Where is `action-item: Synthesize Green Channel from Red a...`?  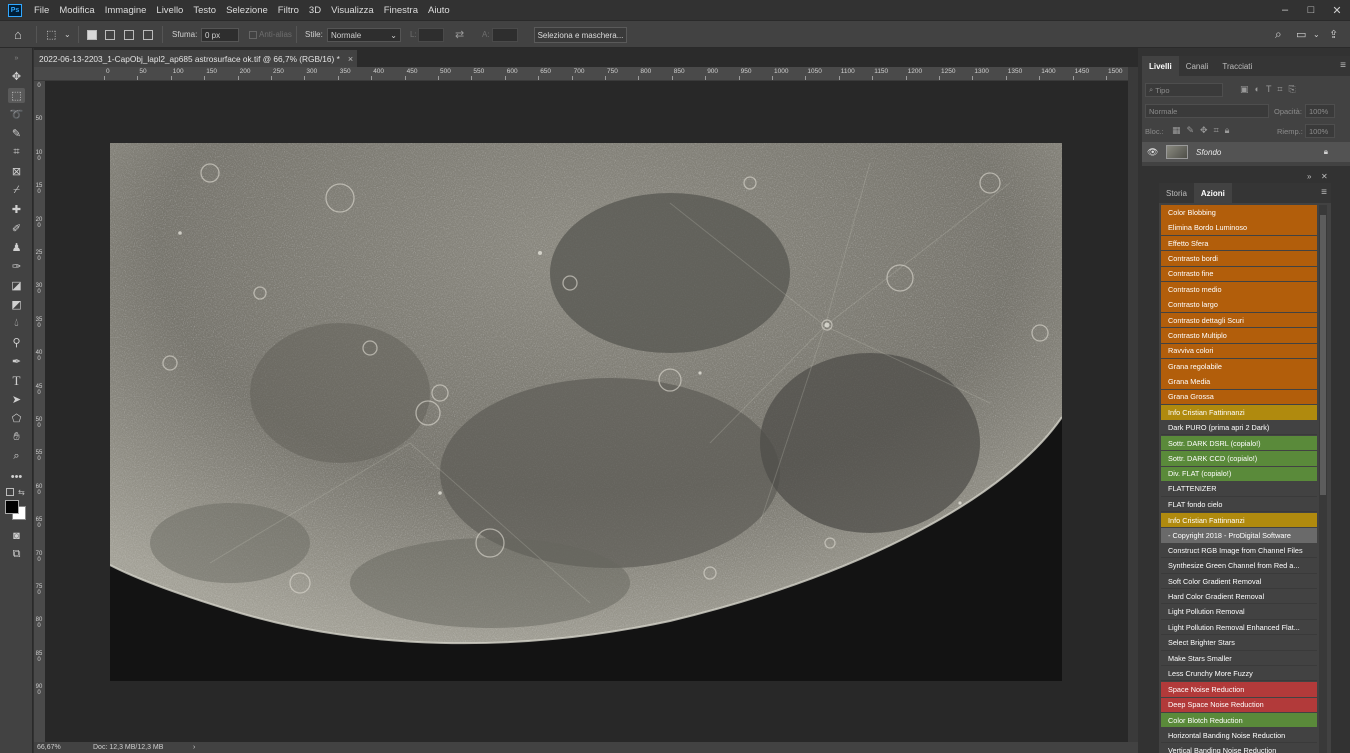
action-item: Synthesize Green Channel from Red a... is located at coordinates (1239, 566).